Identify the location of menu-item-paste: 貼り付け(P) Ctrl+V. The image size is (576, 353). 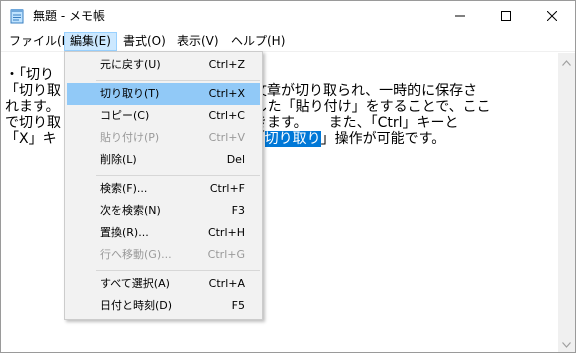
(172, 137).